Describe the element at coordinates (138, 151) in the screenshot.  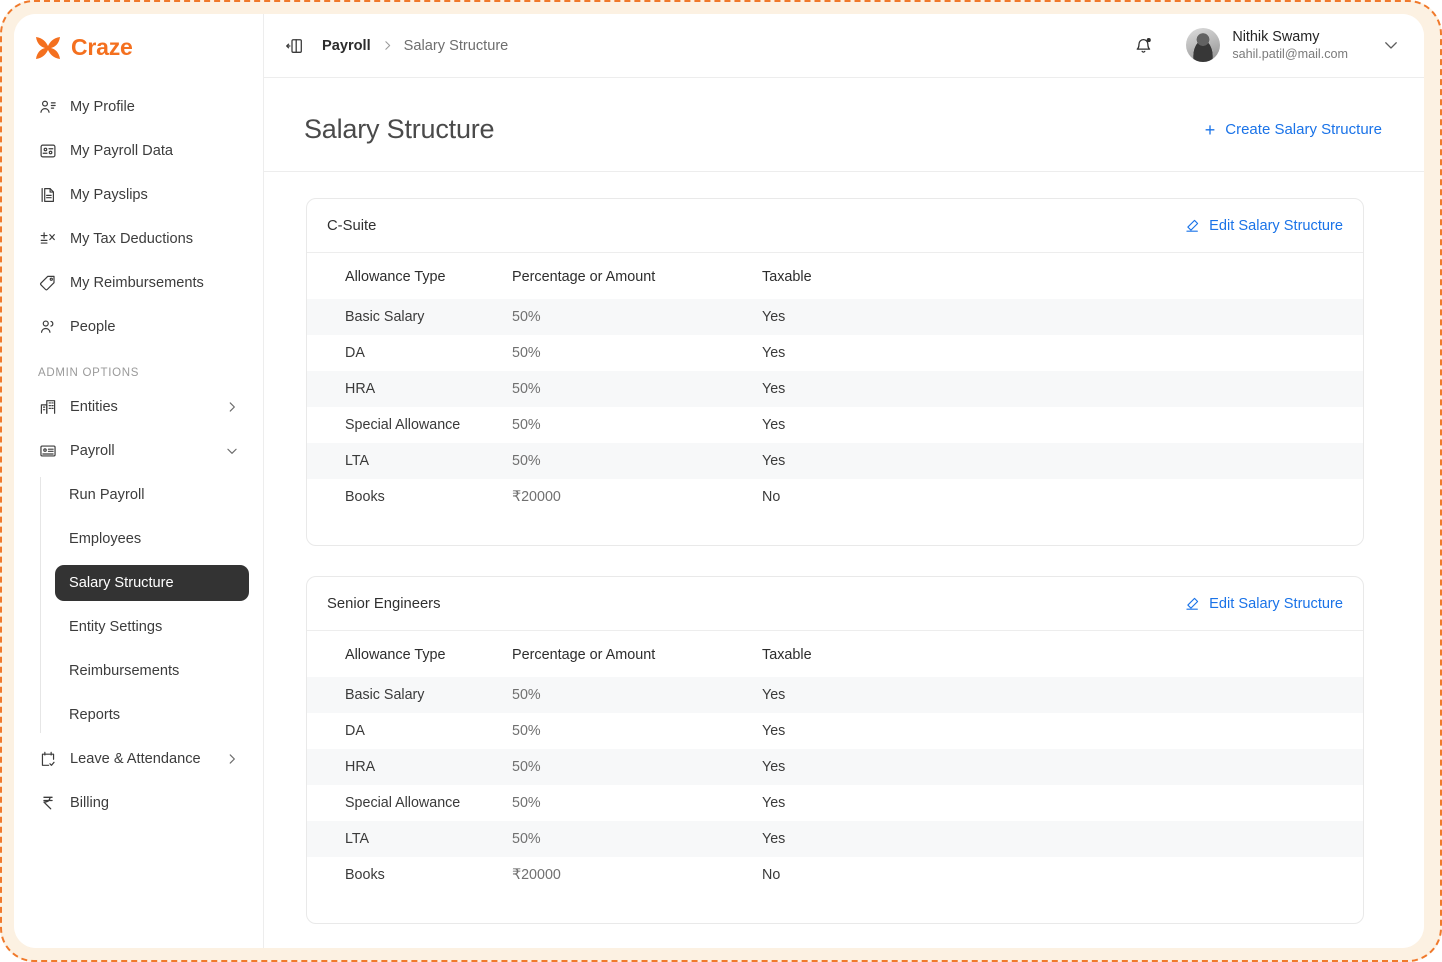
I see `sidebar-item-my-payroll-data: My Payroll Data` at that location.